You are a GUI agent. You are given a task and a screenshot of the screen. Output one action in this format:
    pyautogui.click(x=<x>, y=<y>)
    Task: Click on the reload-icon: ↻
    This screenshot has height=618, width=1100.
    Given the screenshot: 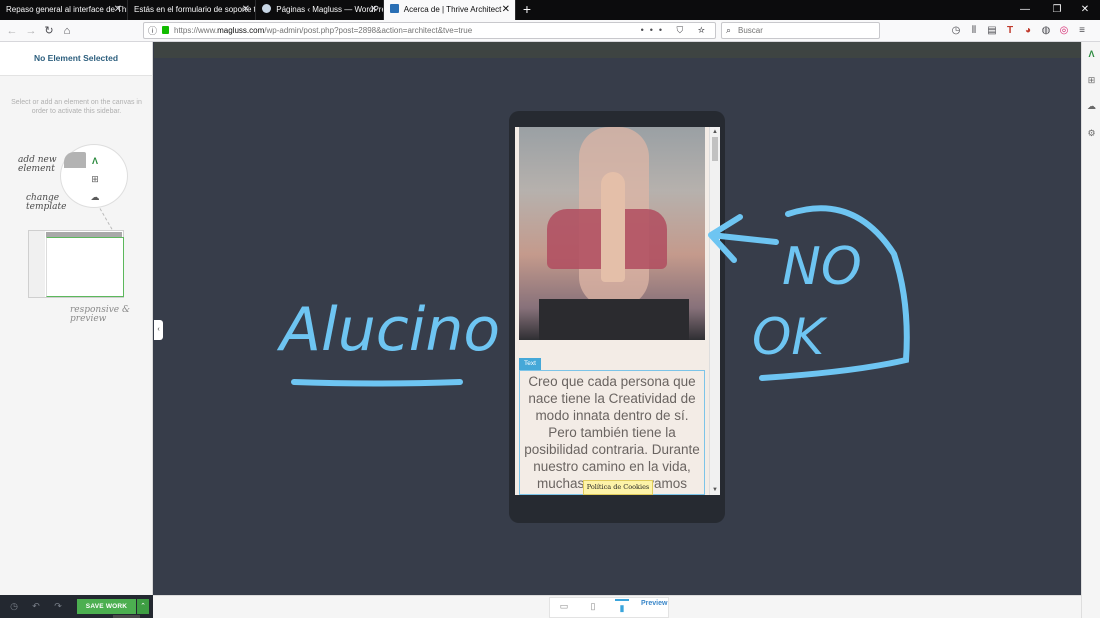 What is the action you would take?
    pyautogui.click(x=49, y=31)
    